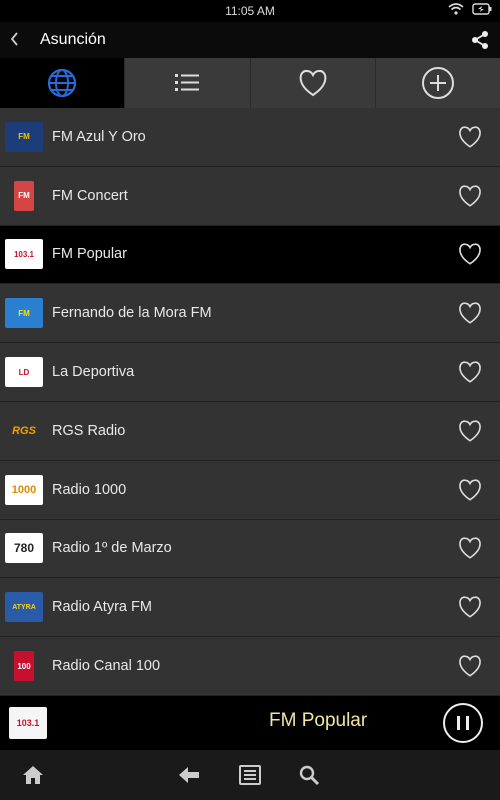 The image size is (500, 800). I want to click on tab-bar, so click(250, 83).